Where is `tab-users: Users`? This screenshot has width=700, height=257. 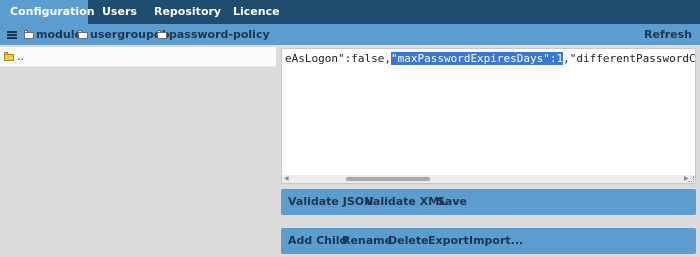 tab-users: Users is located at coordinates (119, 12).